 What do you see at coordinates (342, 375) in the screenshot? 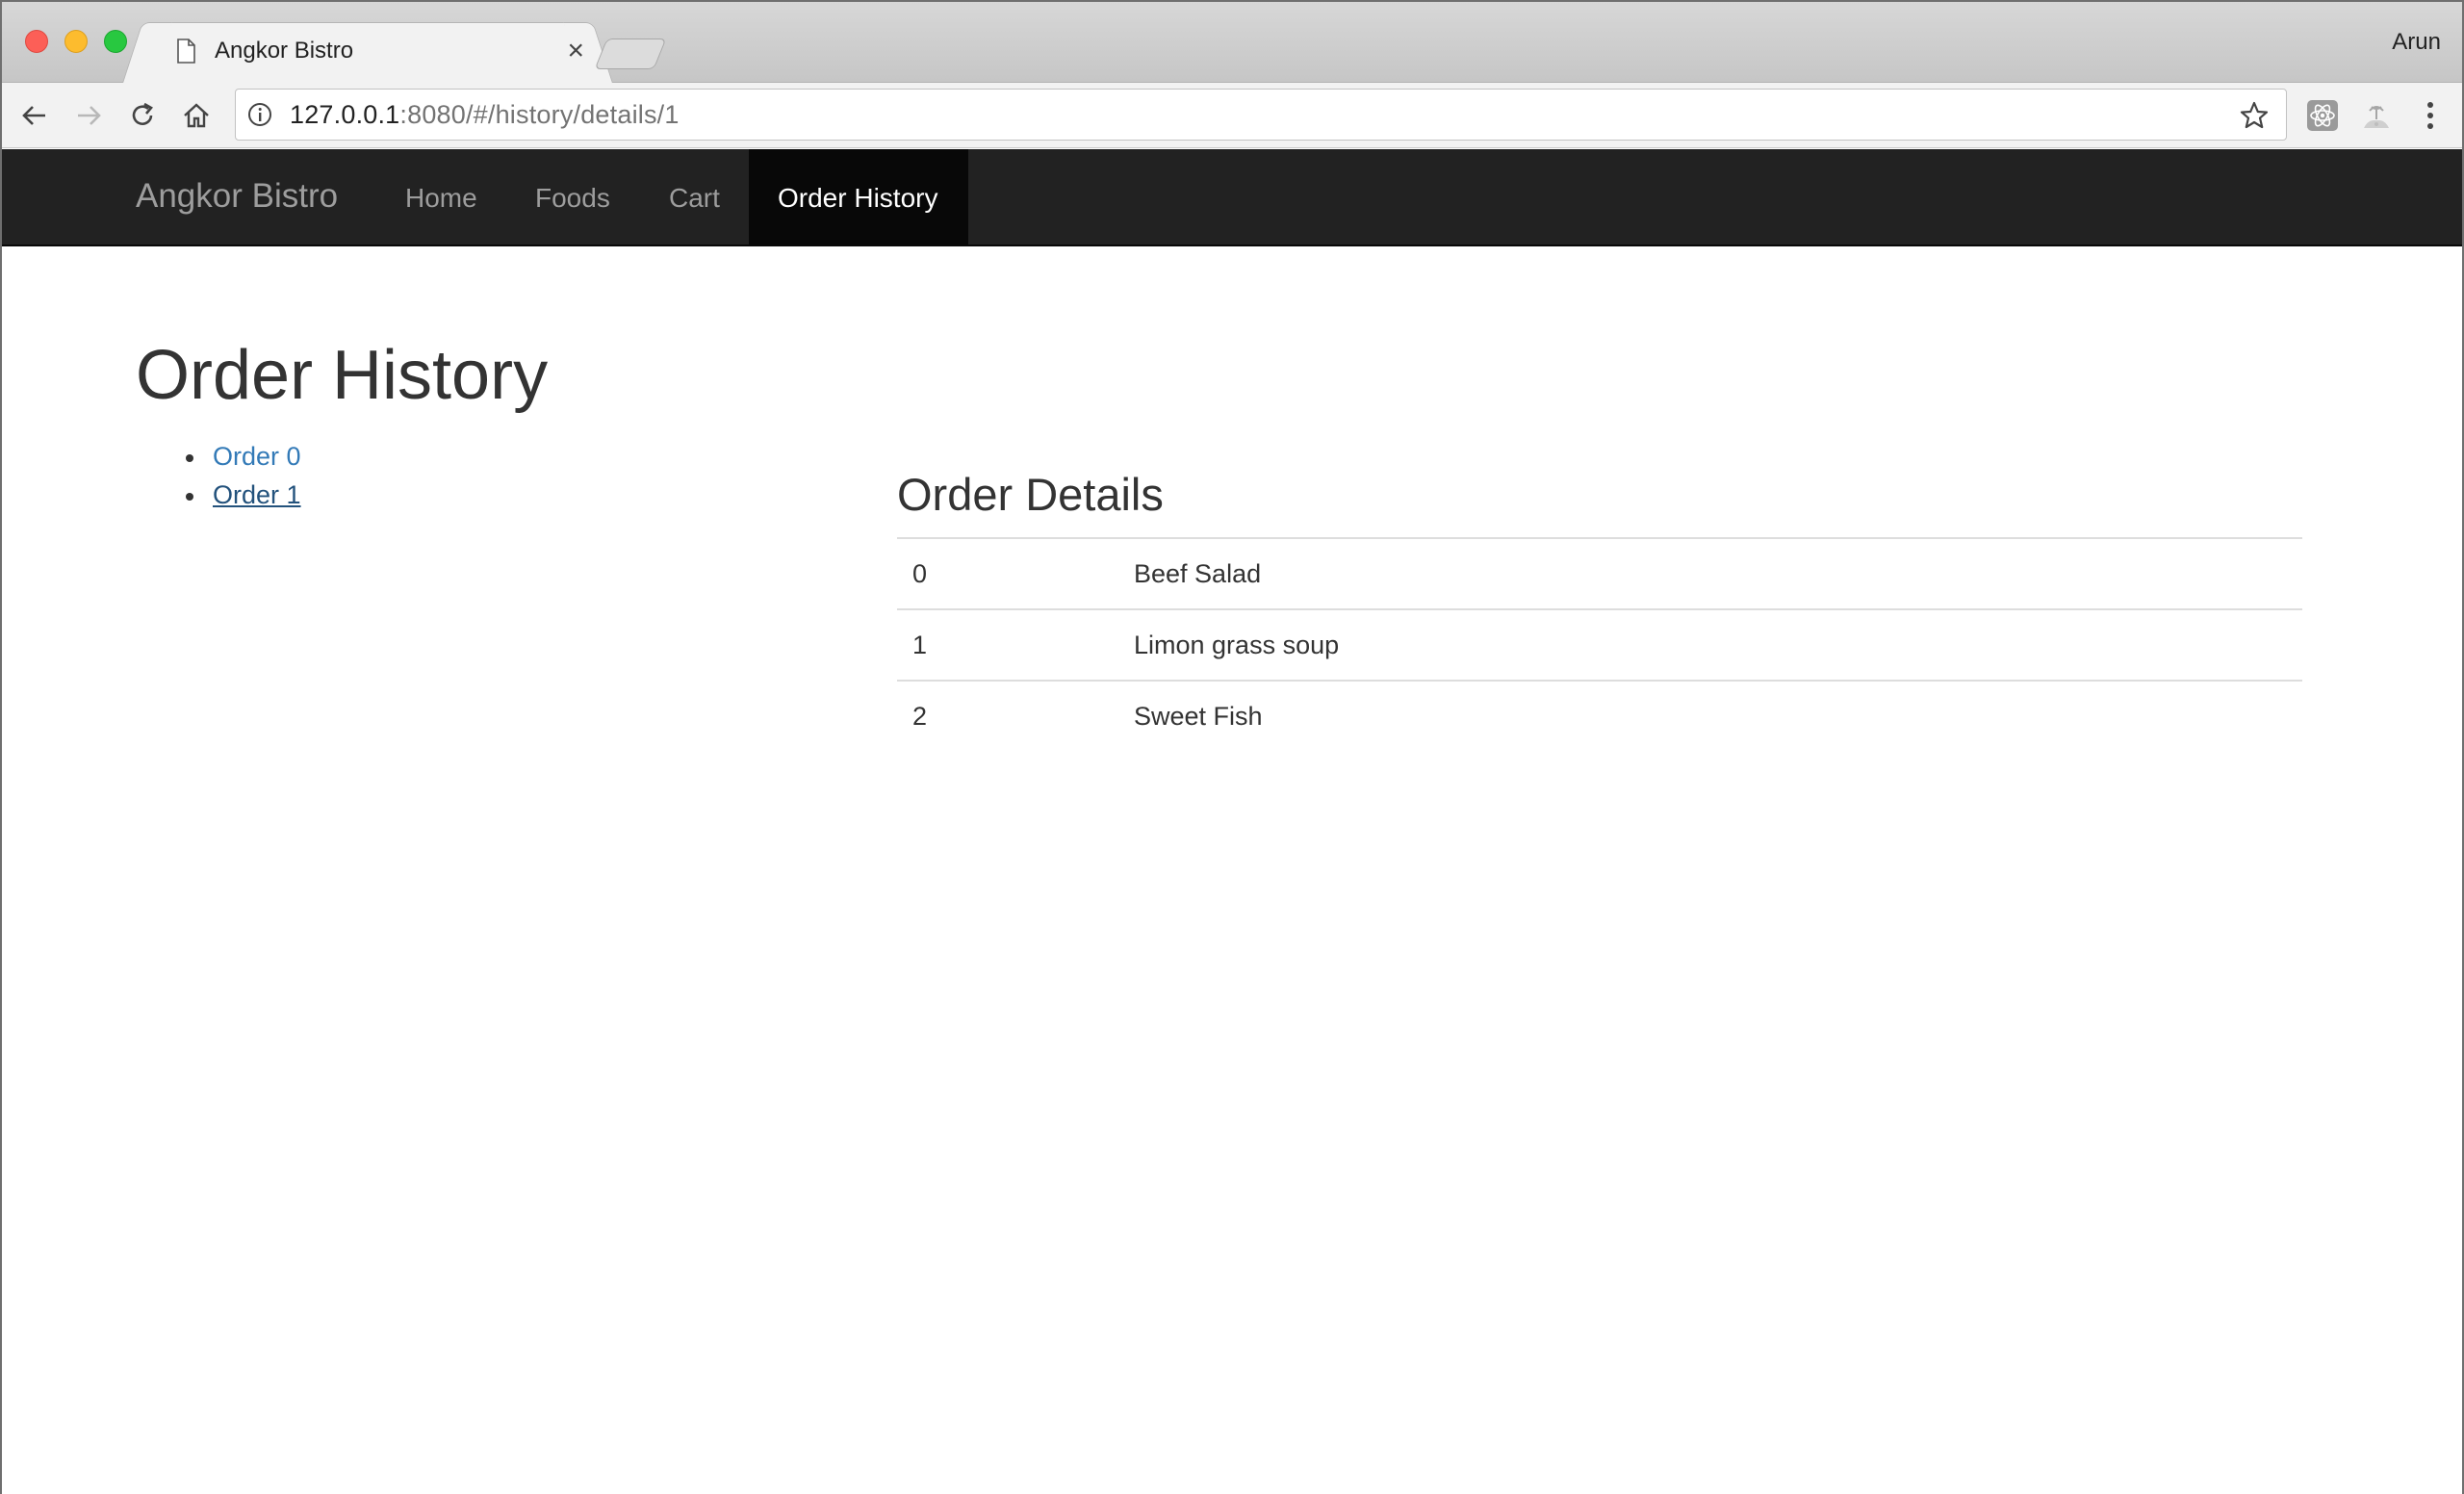
I see `page-title: Order History` at bounding box center [342, 375].